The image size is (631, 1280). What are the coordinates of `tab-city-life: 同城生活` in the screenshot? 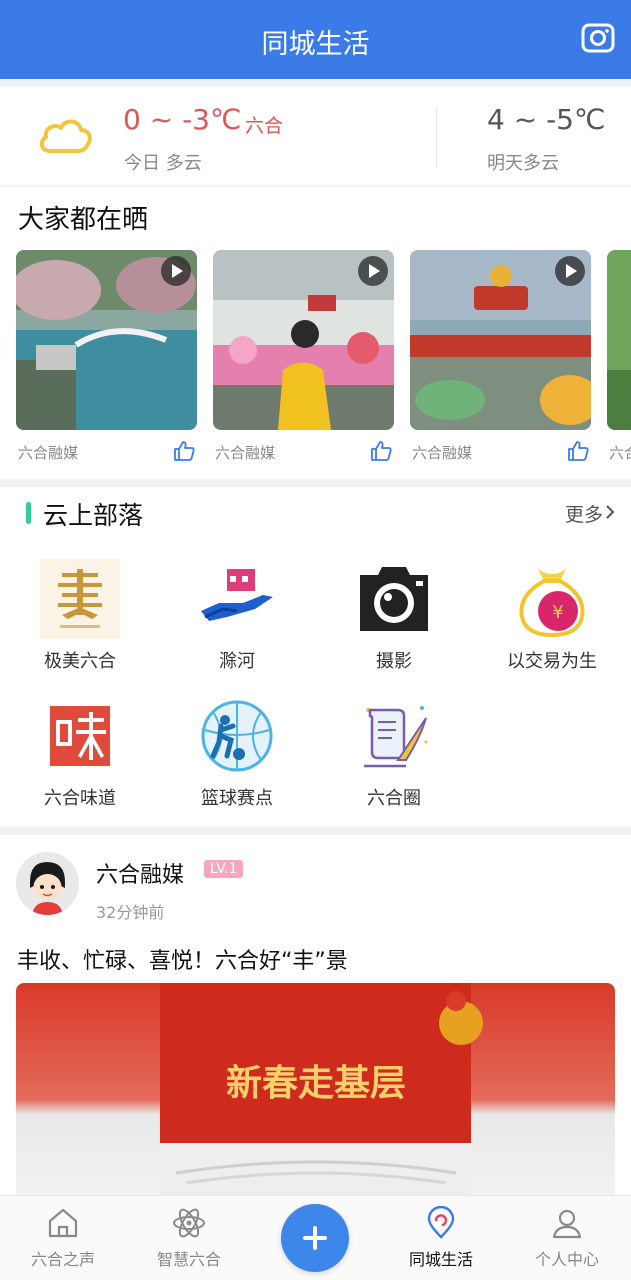 It's located at (441, 1237).